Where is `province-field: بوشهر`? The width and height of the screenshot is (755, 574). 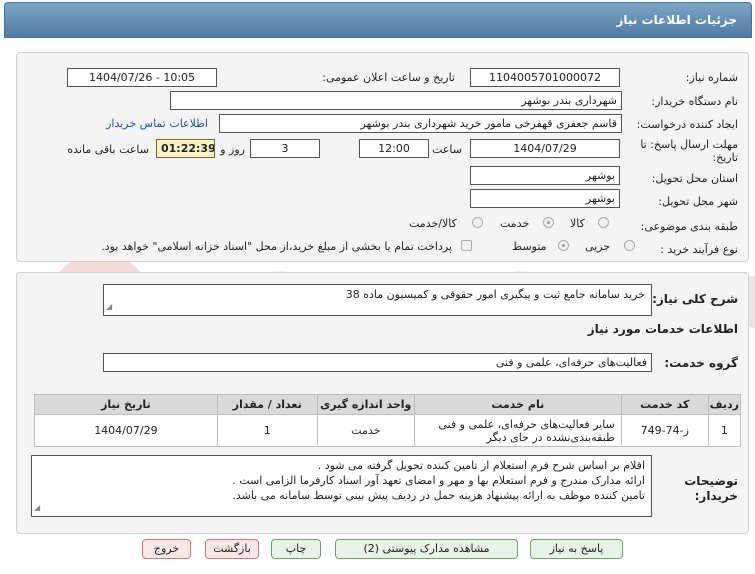 province-field: بوشهر is located at coordinates (545, 175).